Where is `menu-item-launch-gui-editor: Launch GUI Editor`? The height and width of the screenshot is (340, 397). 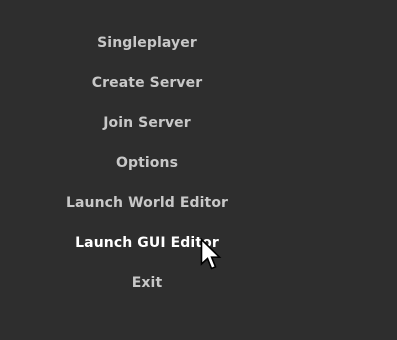
menu-item-launch-gui-editor: Launch GUI Editor is located at coordinates (147, 243).